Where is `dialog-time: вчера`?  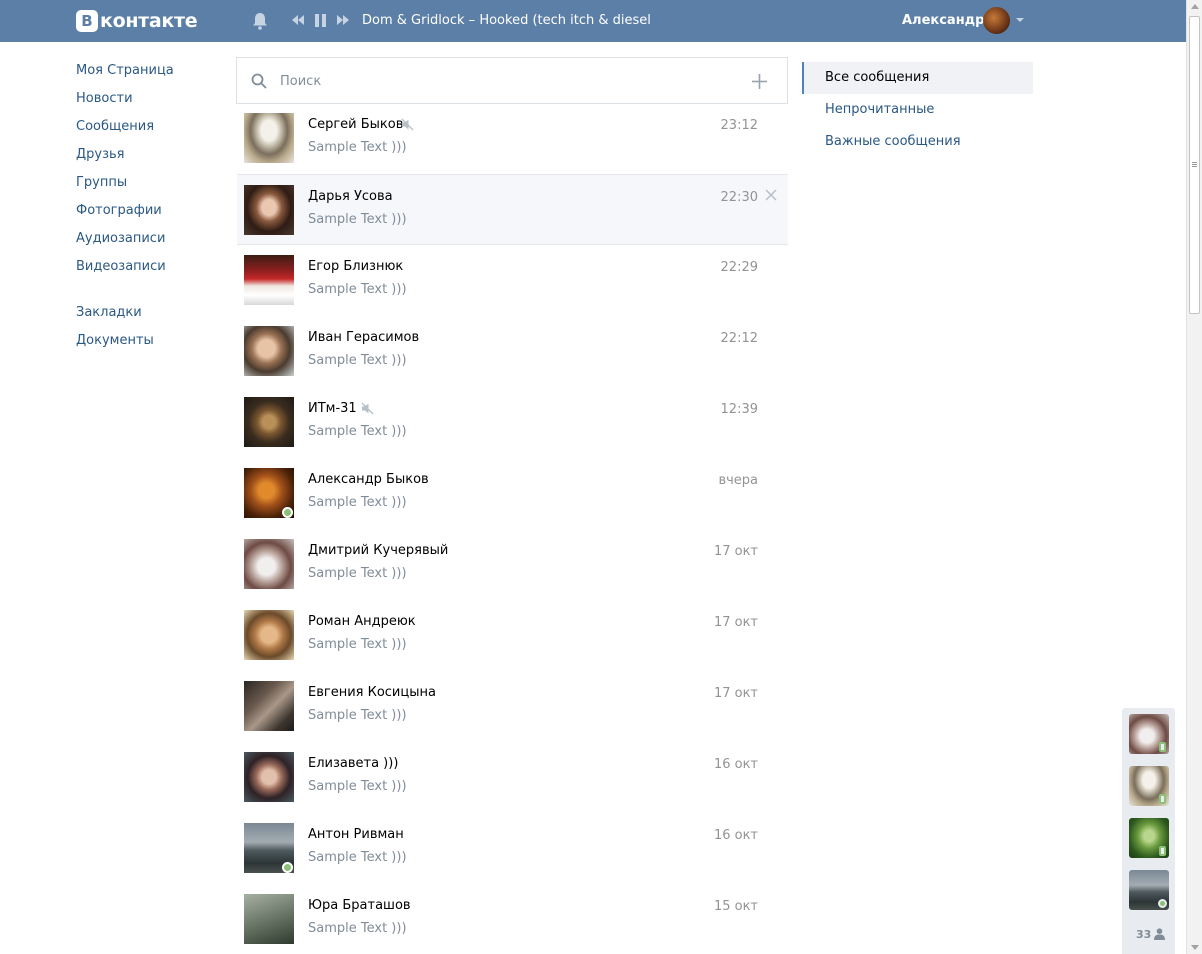 dialog-time: вчера is located at coordinates (738, 480).